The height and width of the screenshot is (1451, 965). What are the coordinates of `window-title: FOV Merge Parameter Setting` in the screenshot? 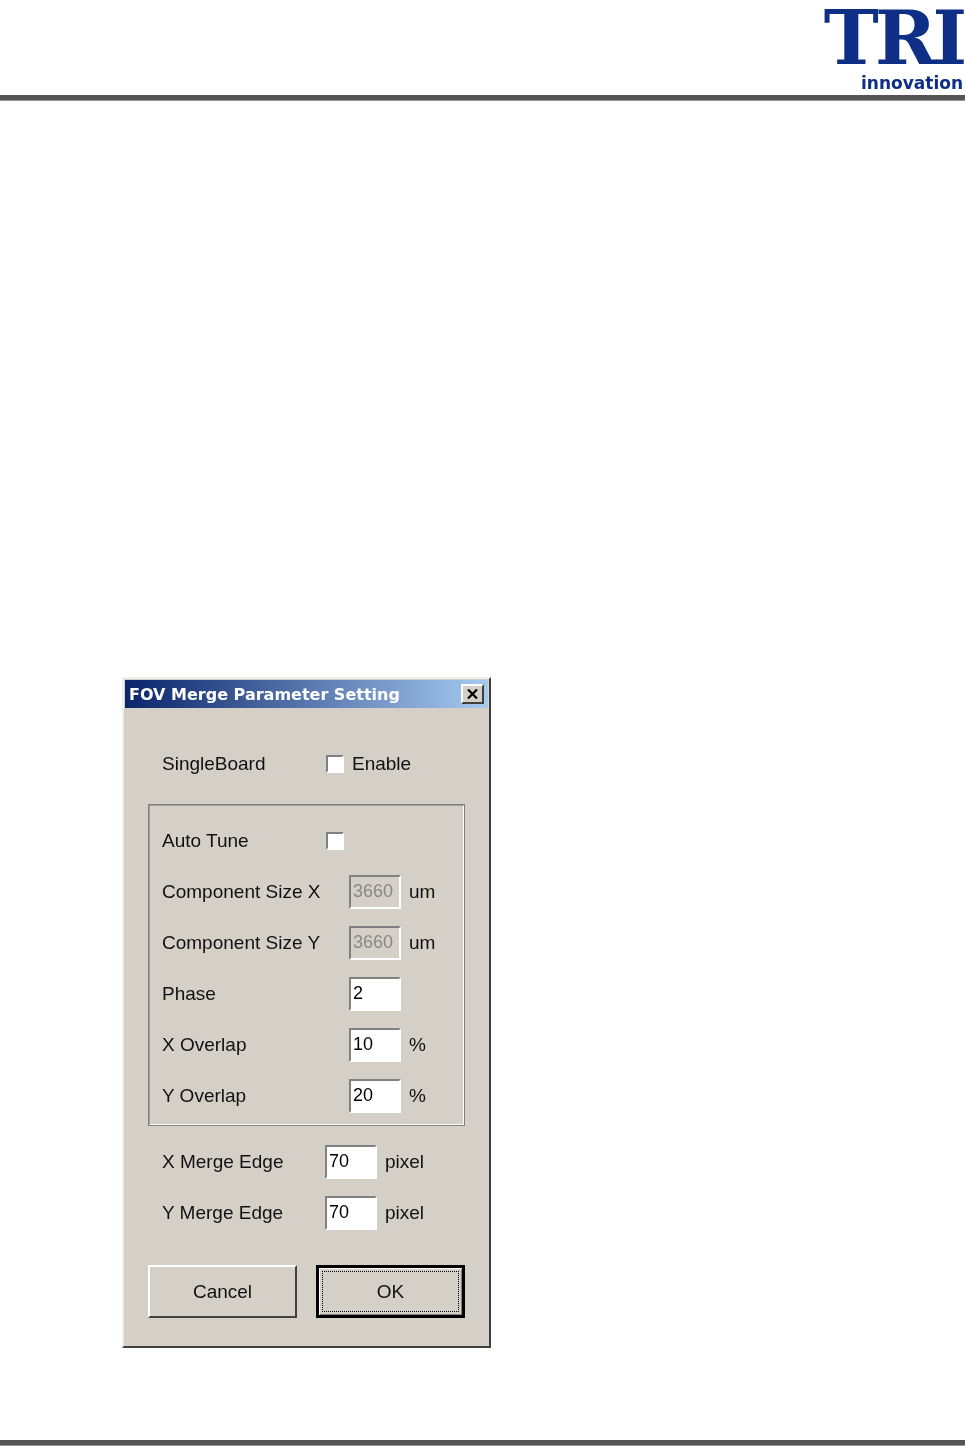 It's located at (264, 694).